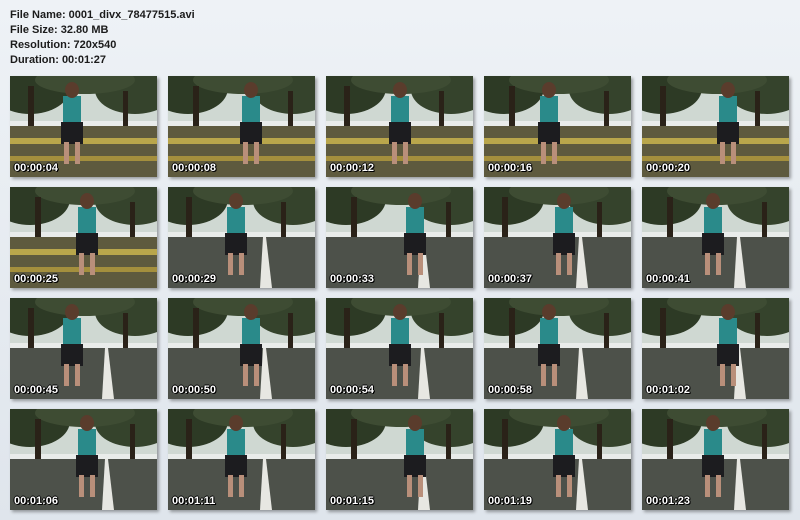 The height and width of the screenshot is (520, 800). I want to click on video-thumbnail: 00:00:54, so click(399, 348).